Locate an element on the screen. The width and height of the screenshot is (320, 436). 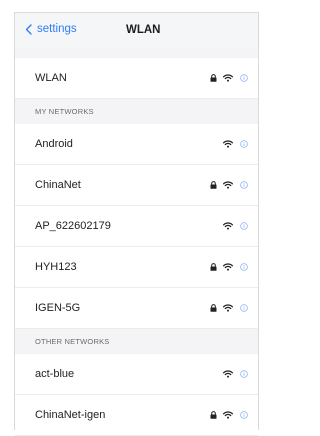
network-name: act-blue is located at coordinates (55, 374).